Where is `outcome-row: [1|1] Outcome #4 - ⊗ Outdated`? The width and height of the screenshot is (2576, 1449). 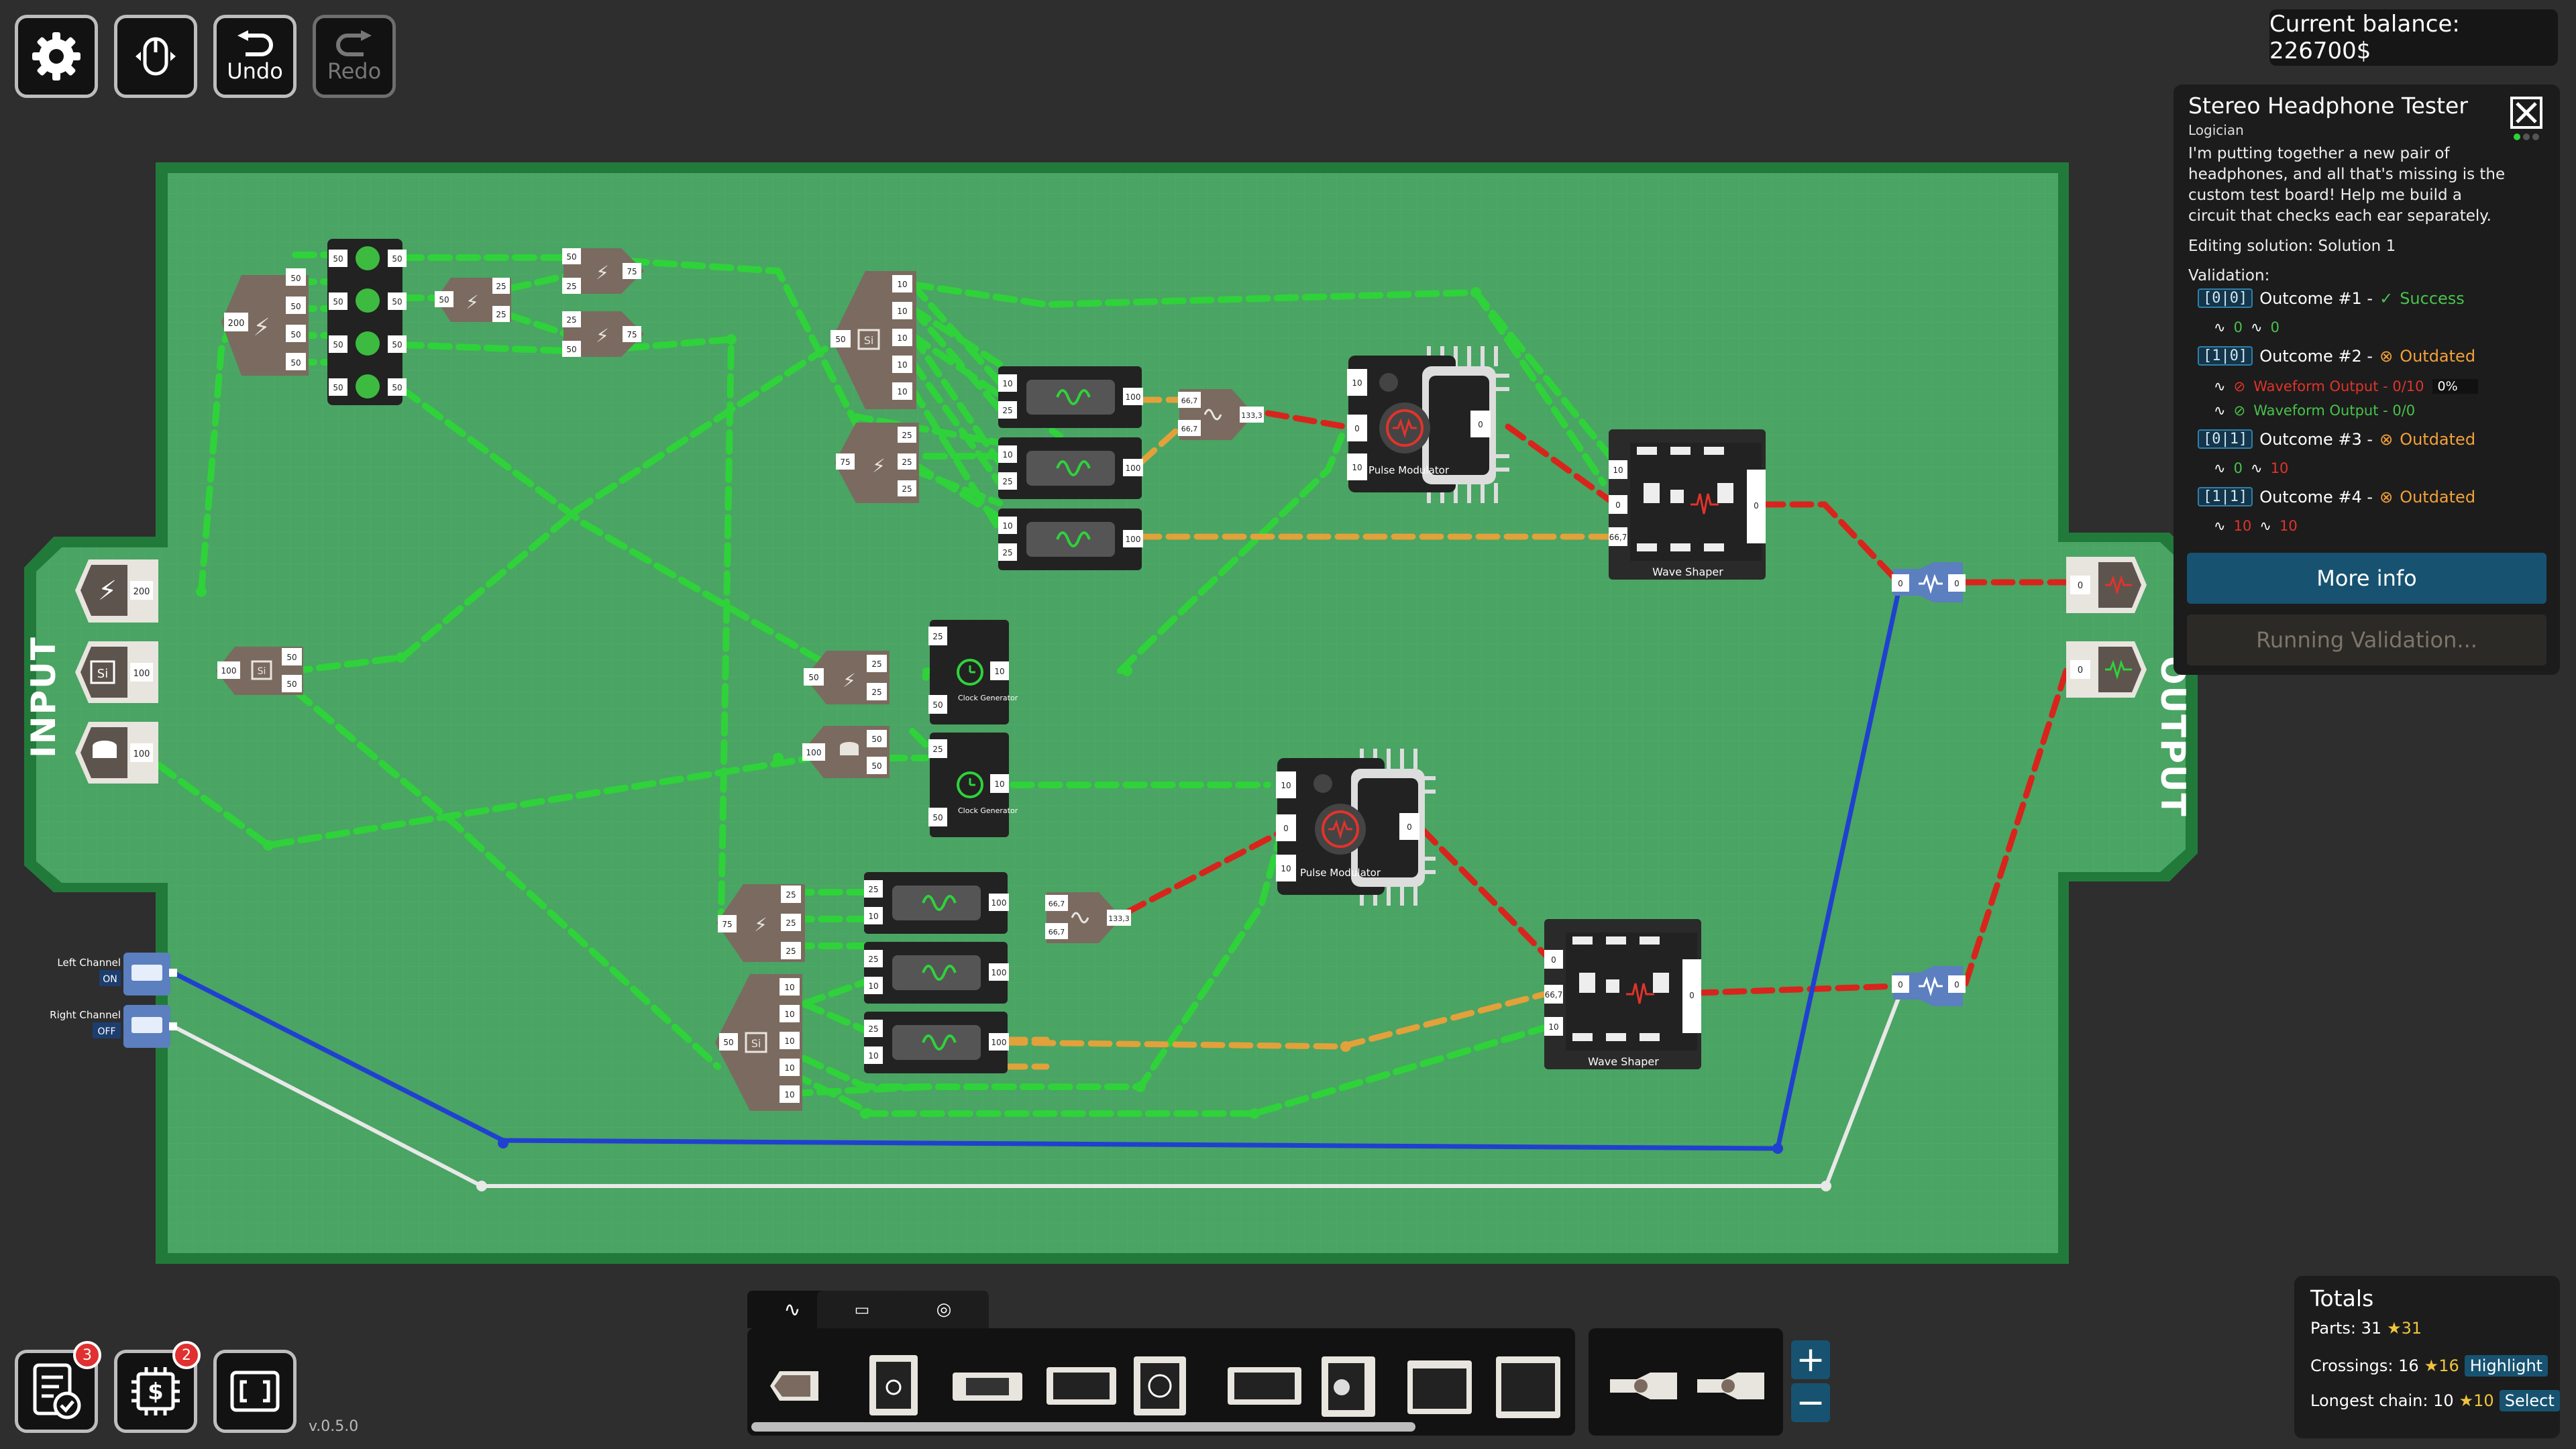
outcome-row: [1|1] Outcome #4 - ⊗ Outdated is located at coordinates (2336, 496).